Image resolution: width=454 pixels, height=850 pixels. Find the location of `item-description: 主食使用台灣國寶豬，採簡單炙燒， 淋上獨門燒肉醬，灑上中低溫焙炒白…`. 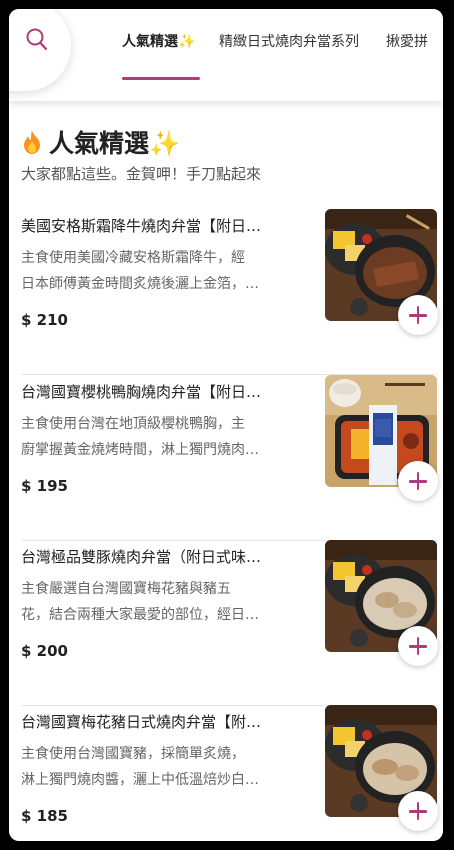

item-description: 主食使用台灣國寶豬，採簡單炙燒， 淋上獨門燒肉醬，灑上中低溫焙炒白… is located at coordinates (165, 767).